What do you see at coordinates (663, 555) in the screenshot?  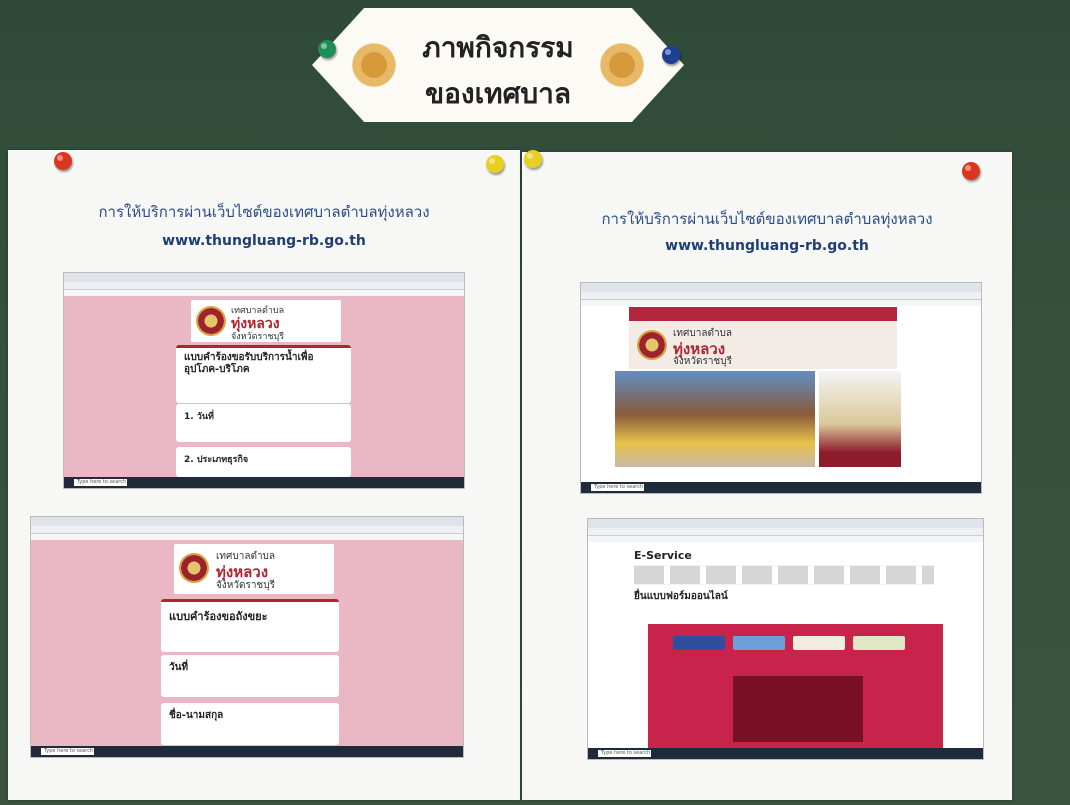 I see `eservice-heading: E-Service` at bounding box center [663, 555].